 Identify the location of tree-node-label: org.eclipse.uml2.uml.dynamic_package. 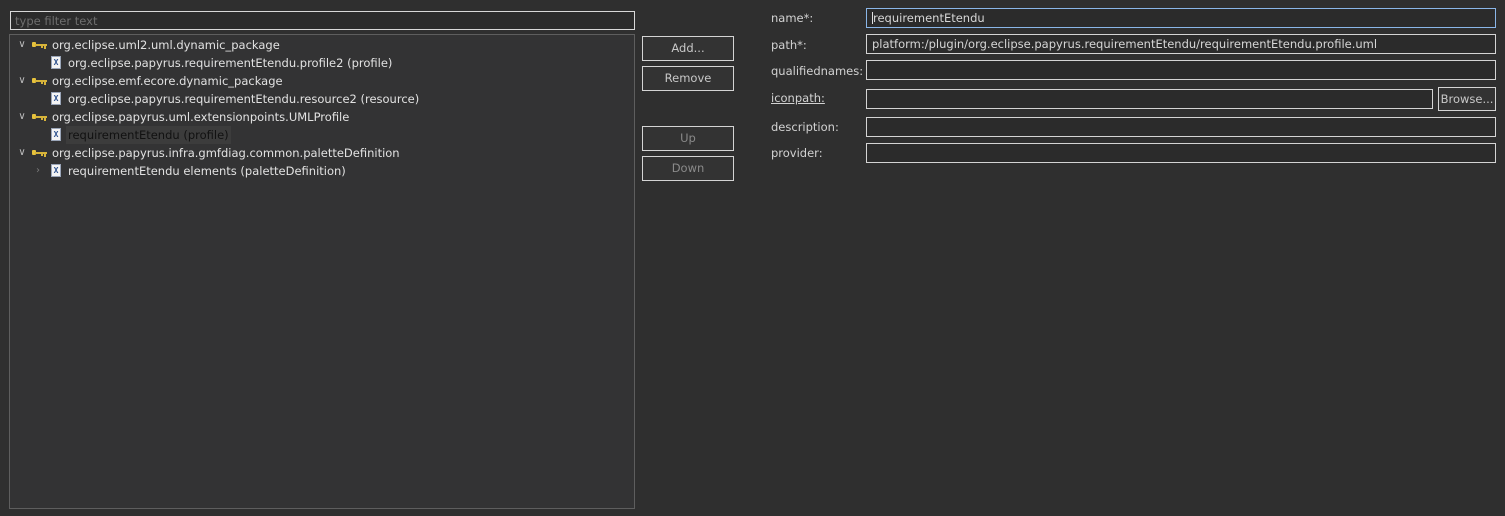
(166, 45).